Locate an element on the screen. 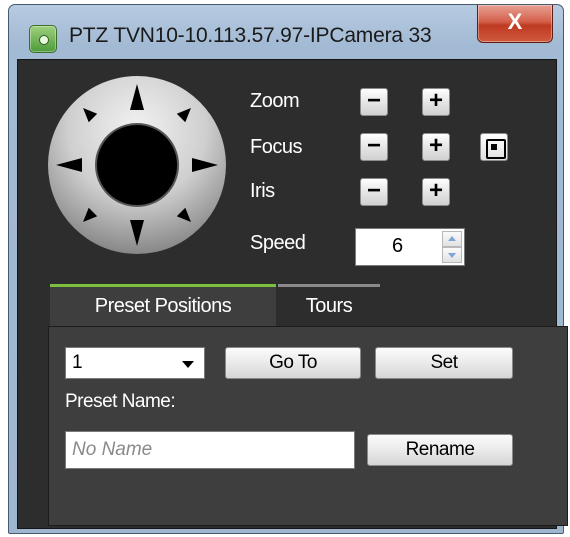  iris-label: Iris is located at coordinates (262, 191).